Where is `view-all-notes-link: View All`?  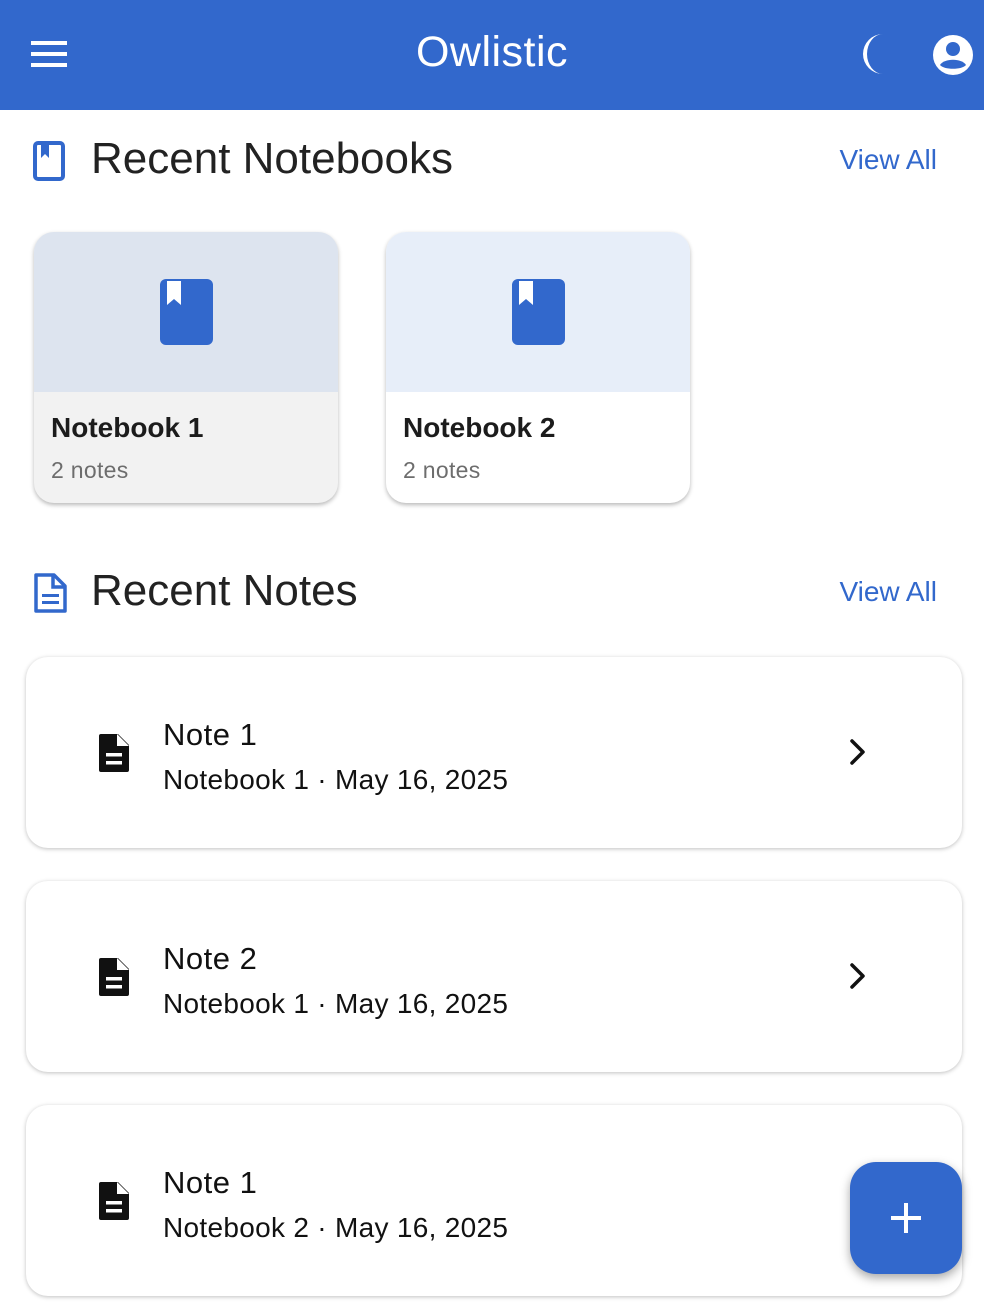 view-all-notes-link: View All is located at coordinates (888, 592).